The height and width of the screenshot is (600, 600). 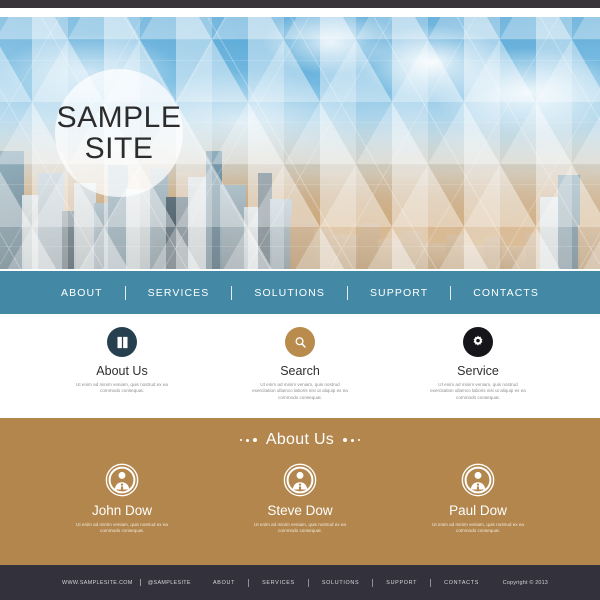 What do you see at coordinates (224, 583) in the screenshot?
I see `footer-nav-item-about: ABOUT` at bounding box center [224, 583].